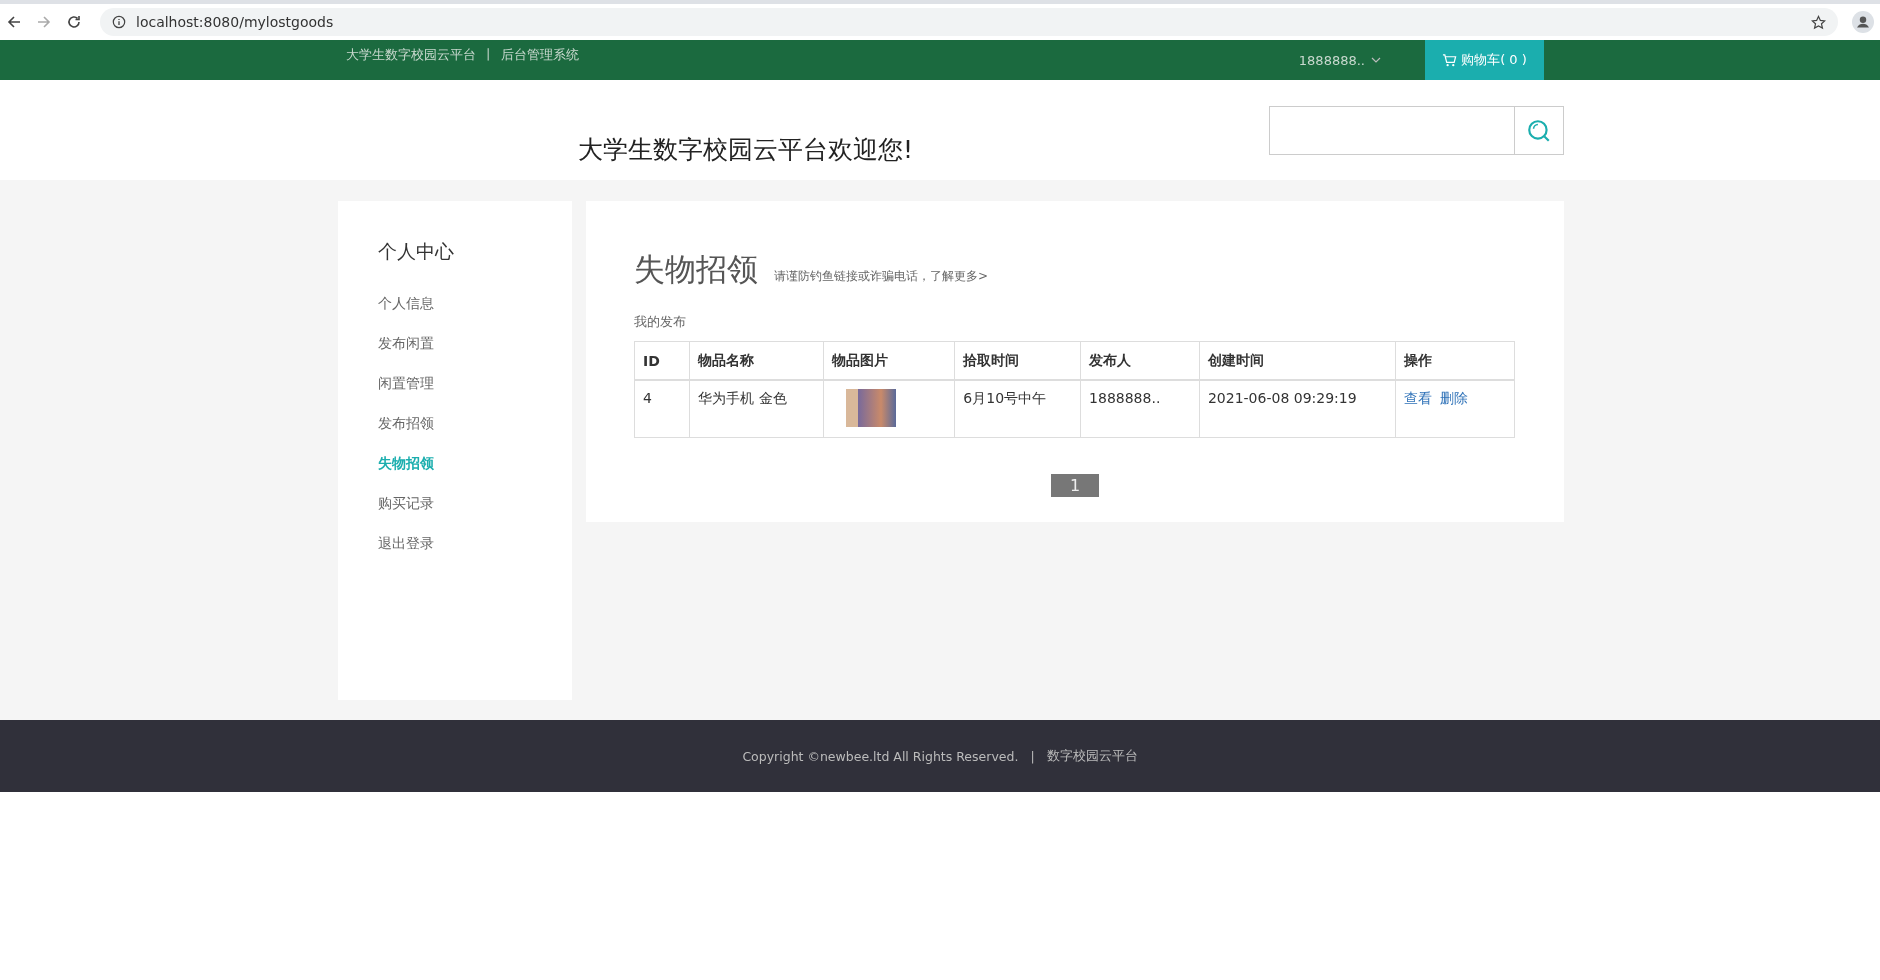  What do you see at coordinates (1092, 756) in the screenshot?
I see `footer-link: 数字校园云平台` at bounding box center [1092, 756].